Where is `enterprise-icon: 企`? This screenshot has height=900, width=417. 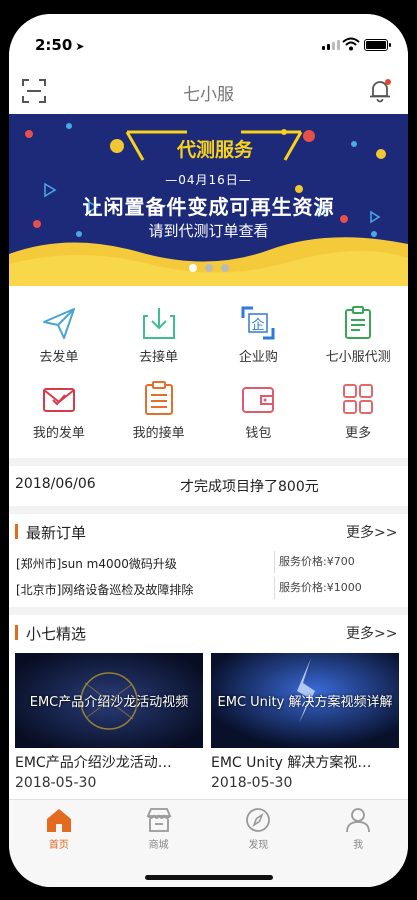
enterprise-icon: 企 is located at coordinates (258, 323).